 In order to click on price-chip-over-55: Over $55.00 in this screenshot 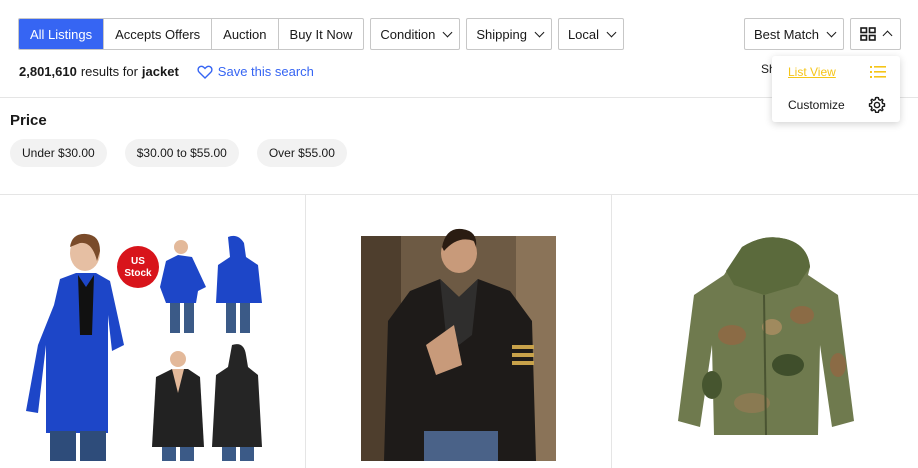, I will do `click(301, 153)`.